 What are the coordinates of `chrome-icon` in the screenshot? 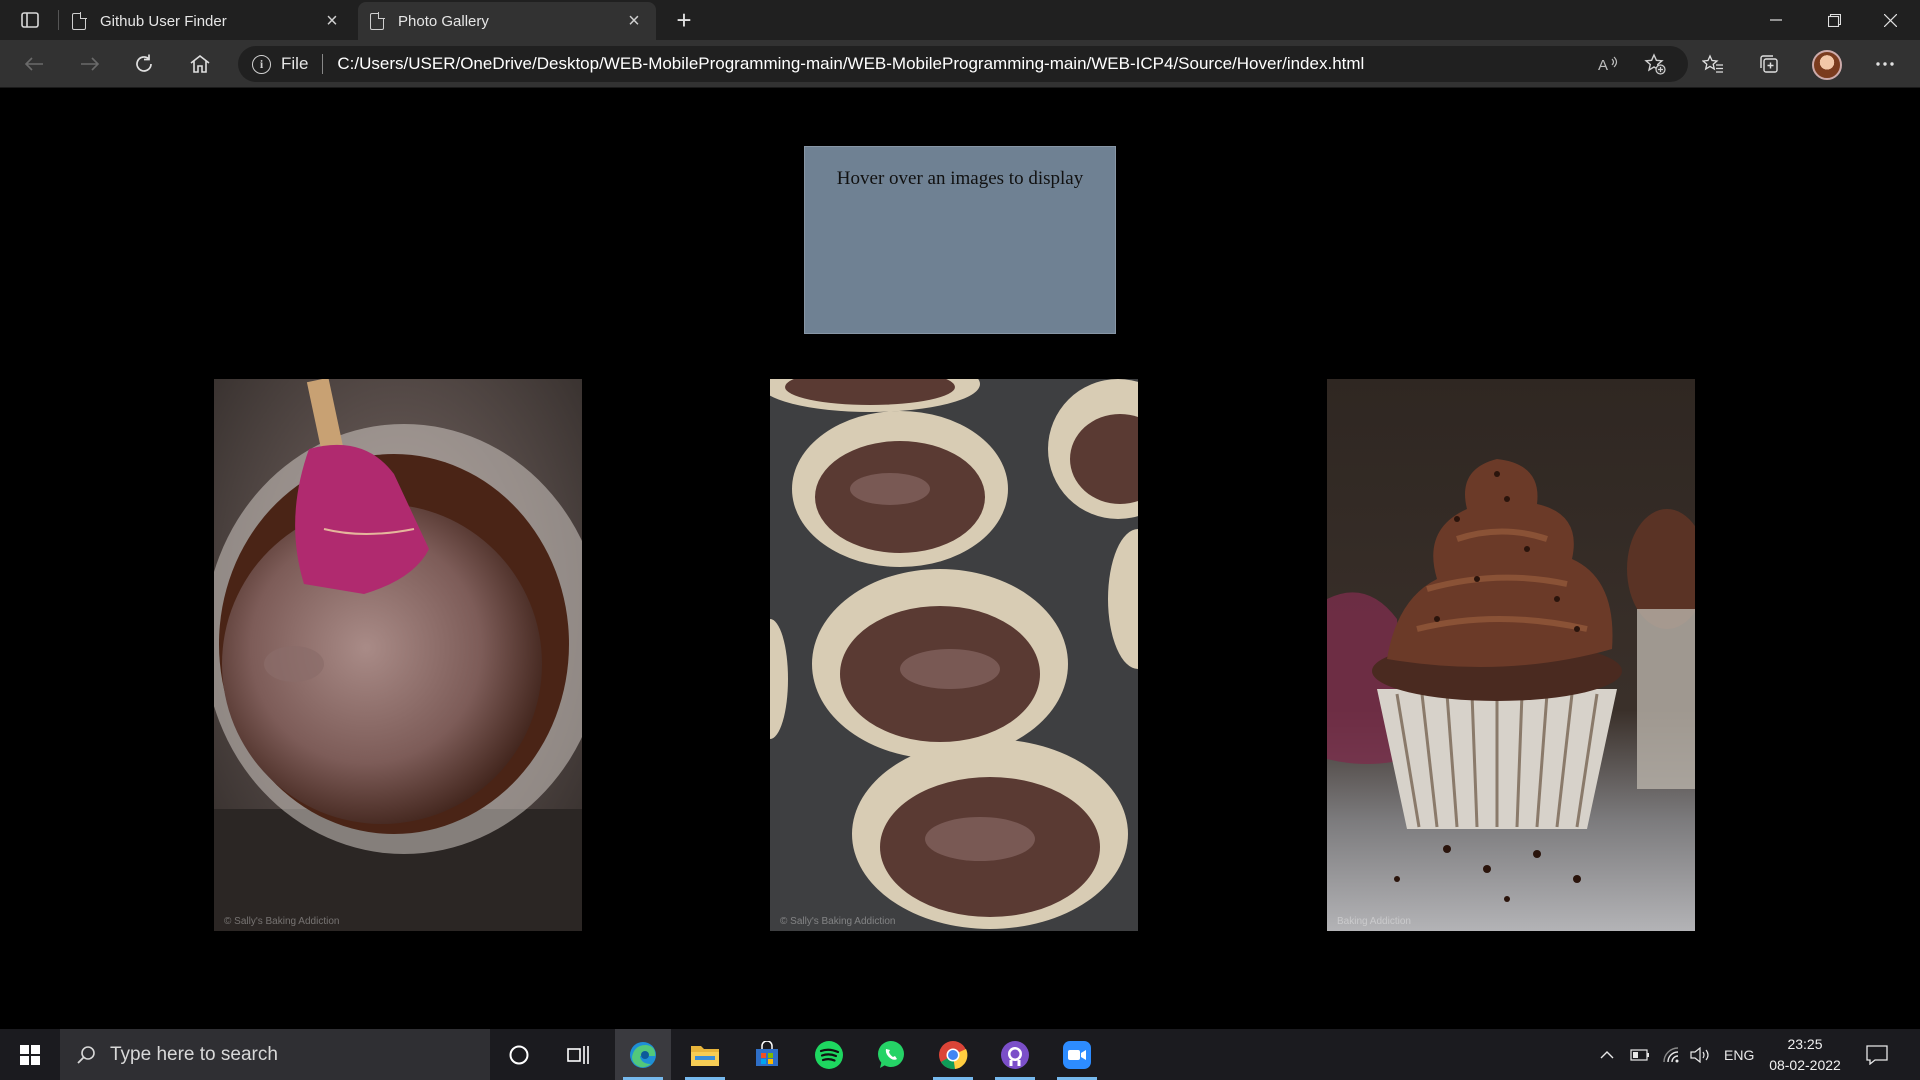 It's located at (953, 1054).